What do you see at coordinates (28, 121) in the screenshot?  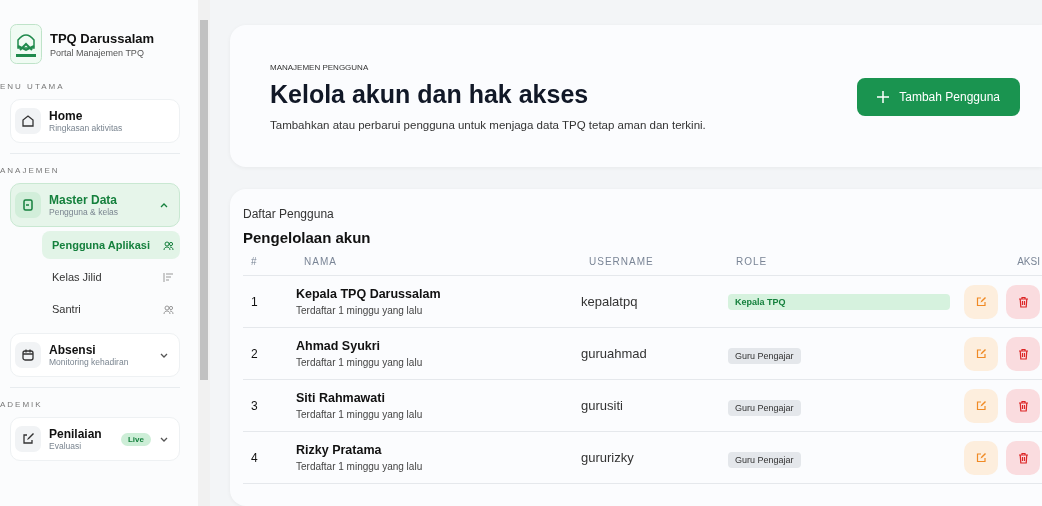 I see `home-icon` at bounding box center [28, 121].